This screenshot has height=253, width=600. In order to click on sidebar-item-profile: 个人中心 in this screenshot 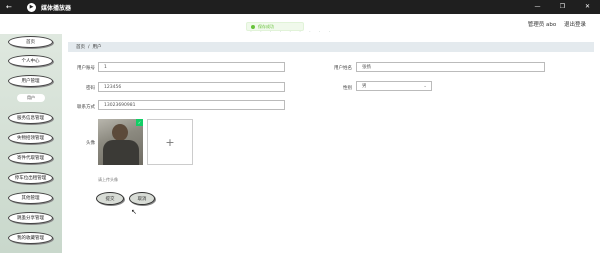, I will do `click(30, 61)`.